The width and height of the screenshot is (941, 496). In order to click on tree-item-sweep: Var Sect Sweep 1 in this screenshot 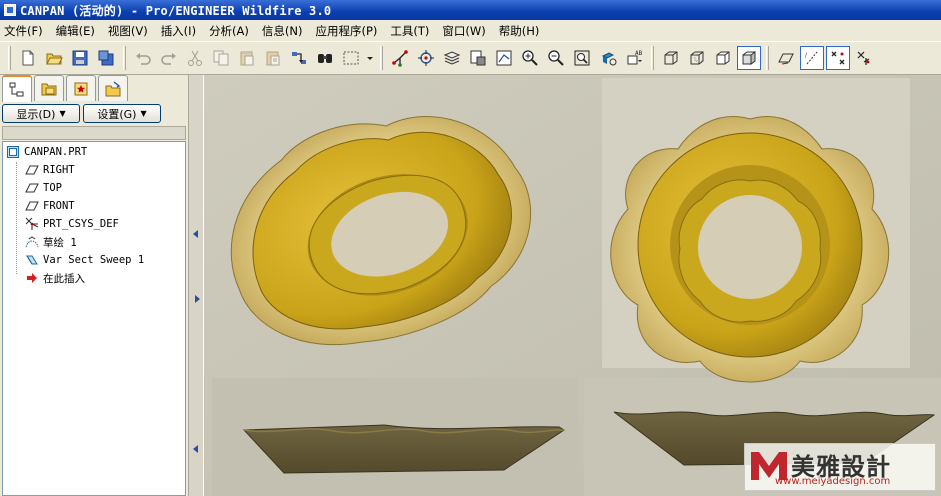, I will do `click(84, 260)`.